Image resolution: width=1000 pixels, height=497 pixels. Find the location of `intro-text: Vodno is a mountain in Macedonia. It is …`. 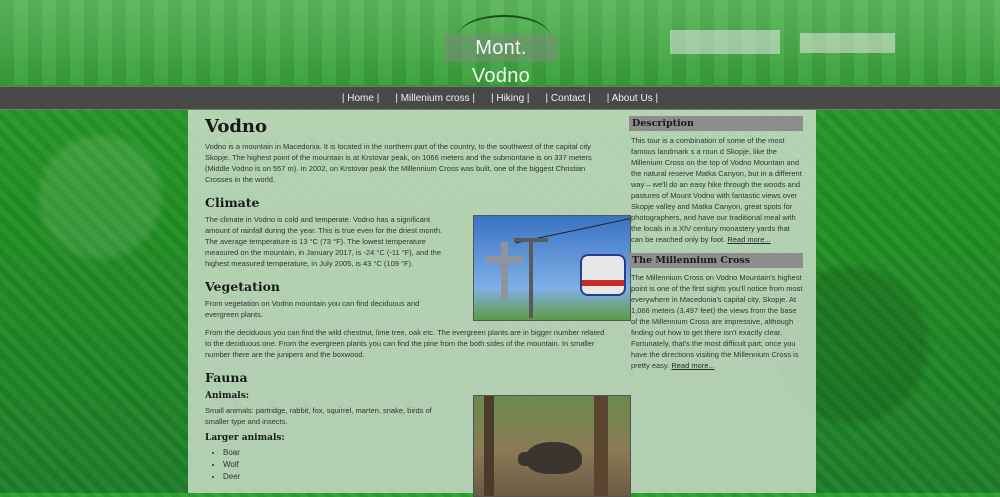

intro-text: Vodno is a mountain in Macedonia. It is … is located at coordinates (398, 163).